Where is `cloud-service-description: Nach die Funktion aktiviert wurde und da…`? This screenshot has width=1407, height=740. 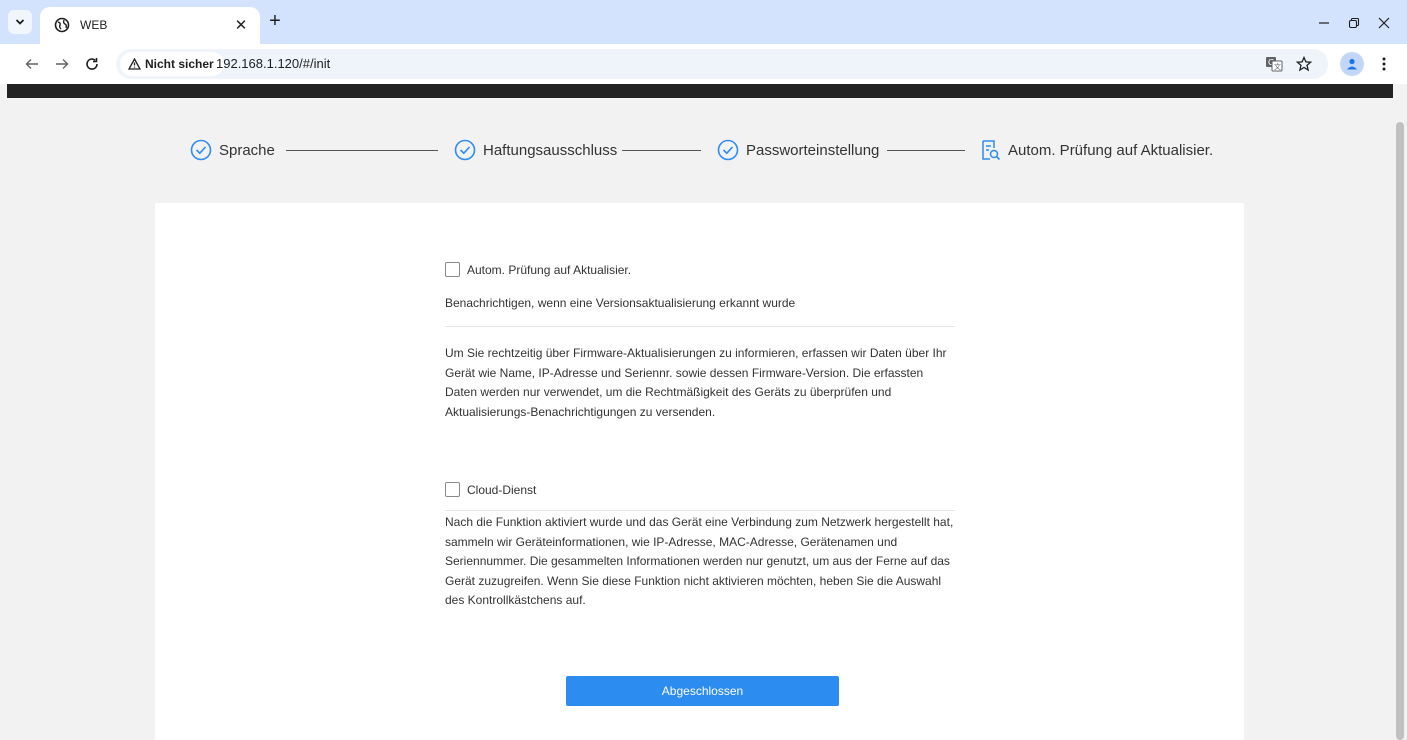 cloud-service-description: Nach die Funktion aktiviert wurde und da… is located at coordinates (699, 561).